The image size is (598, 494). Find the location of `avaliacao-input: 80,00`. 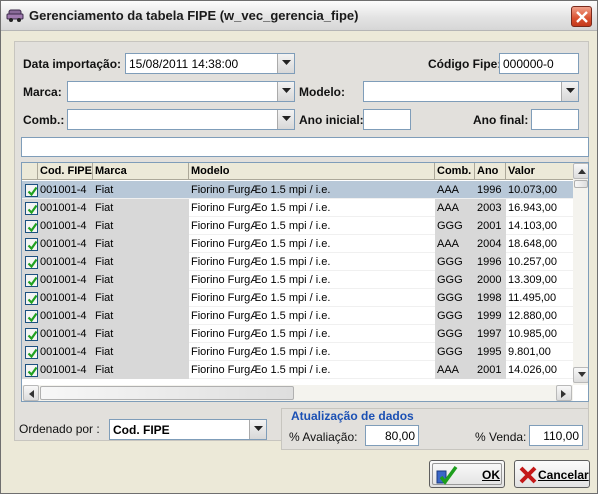

avaliacao-input: 80,00 is located at coordinates (392, 435).